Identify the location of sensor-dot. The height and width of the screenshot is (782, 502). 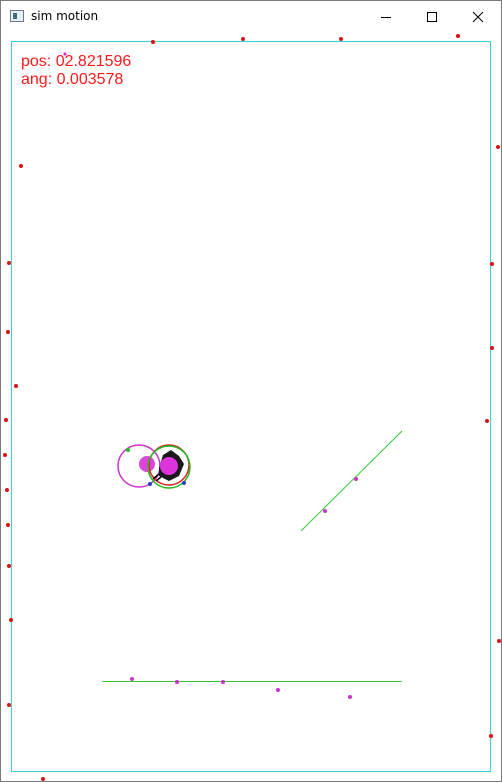
(128, 450).